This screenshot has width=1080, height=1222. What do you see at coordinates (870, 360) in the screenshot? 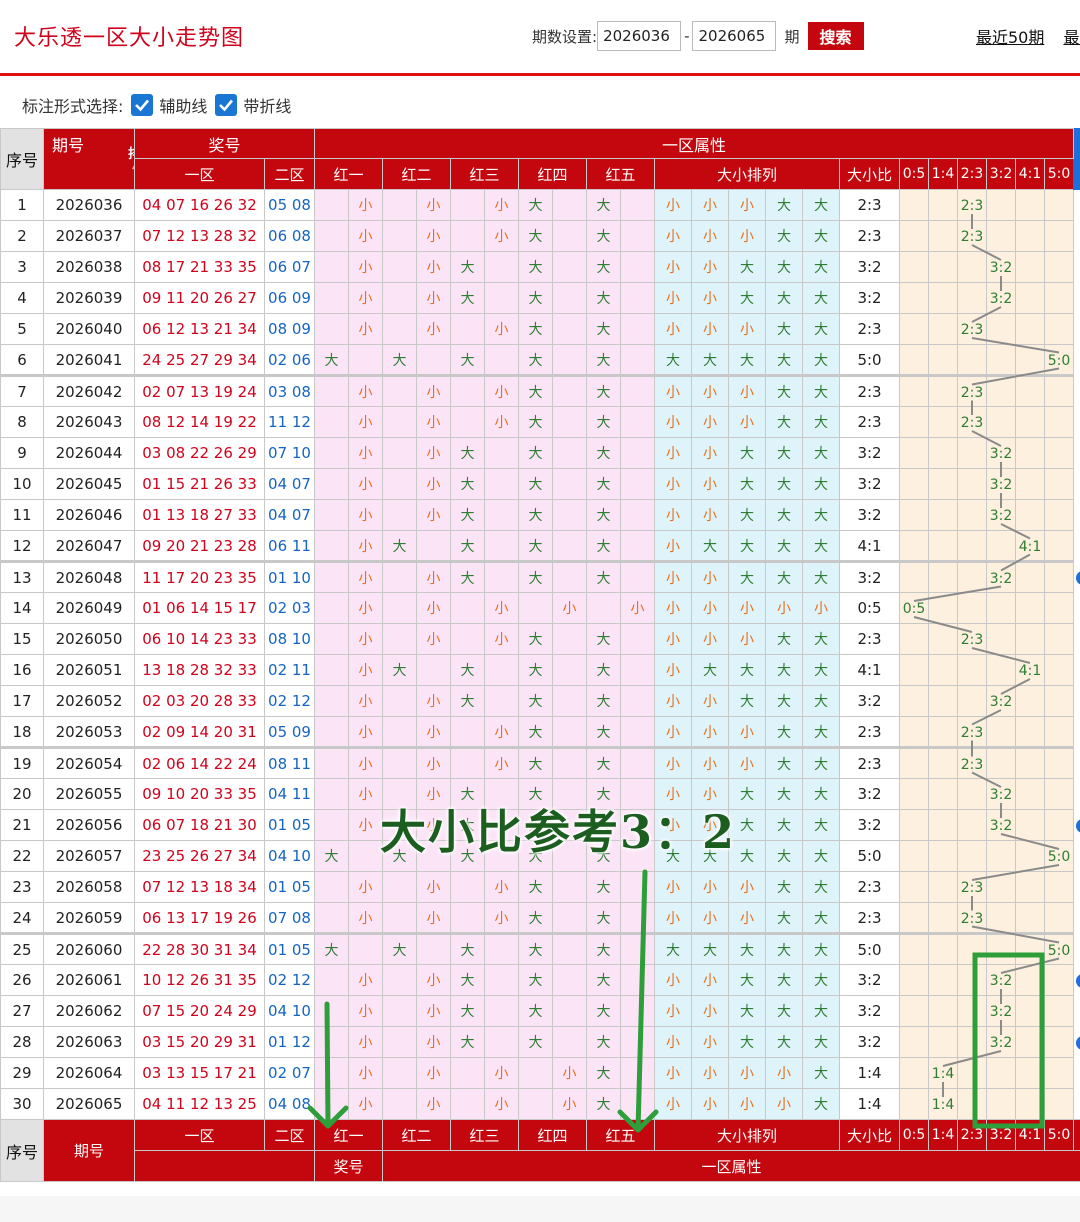
I see `row-ratio: 5:0` at bounding box center [870, 360].